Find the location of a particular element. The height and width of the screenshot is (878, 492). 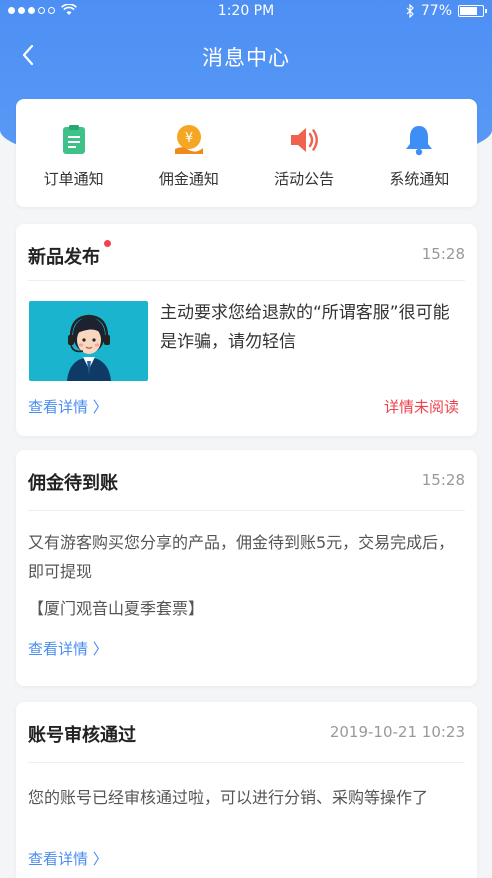

message-time: 2019-10-21 10:23 is located at coordinates (397, 732).